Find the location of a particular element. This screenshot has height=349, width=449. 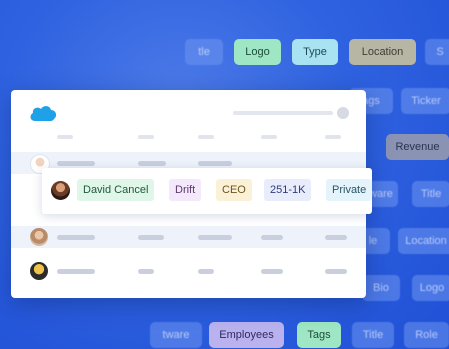

bg-chip-role: Role is located at coordinates (426, 335).